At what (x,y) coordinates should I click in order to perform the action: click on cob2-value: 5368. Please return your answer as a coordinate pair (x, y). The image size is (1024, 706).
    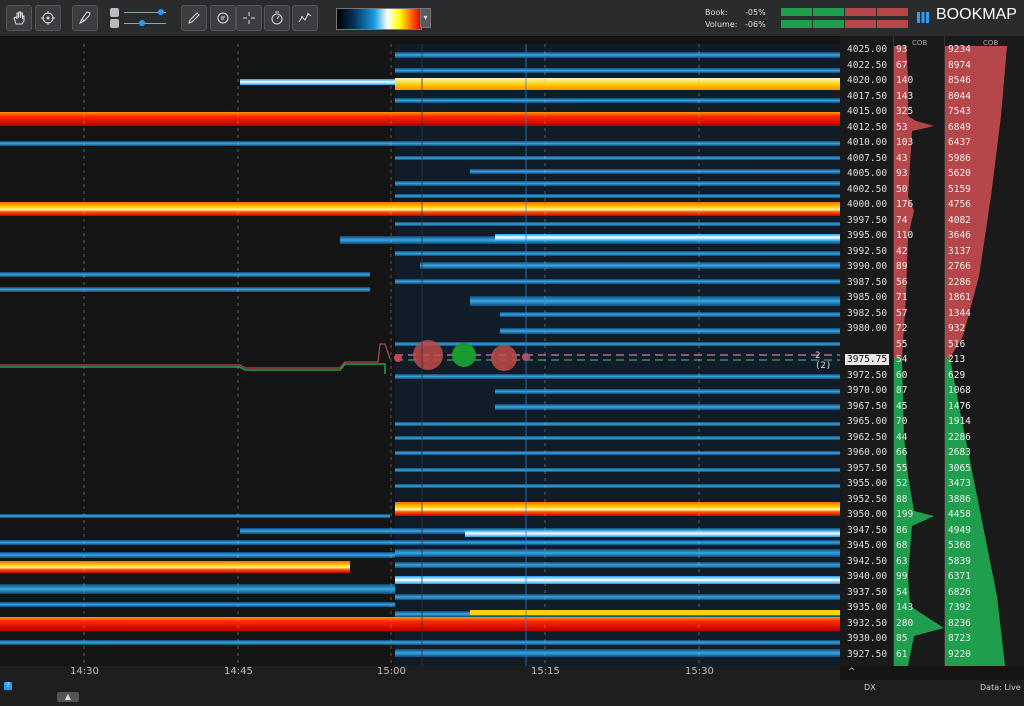
    Looking at the image, I should click on (959, 545).